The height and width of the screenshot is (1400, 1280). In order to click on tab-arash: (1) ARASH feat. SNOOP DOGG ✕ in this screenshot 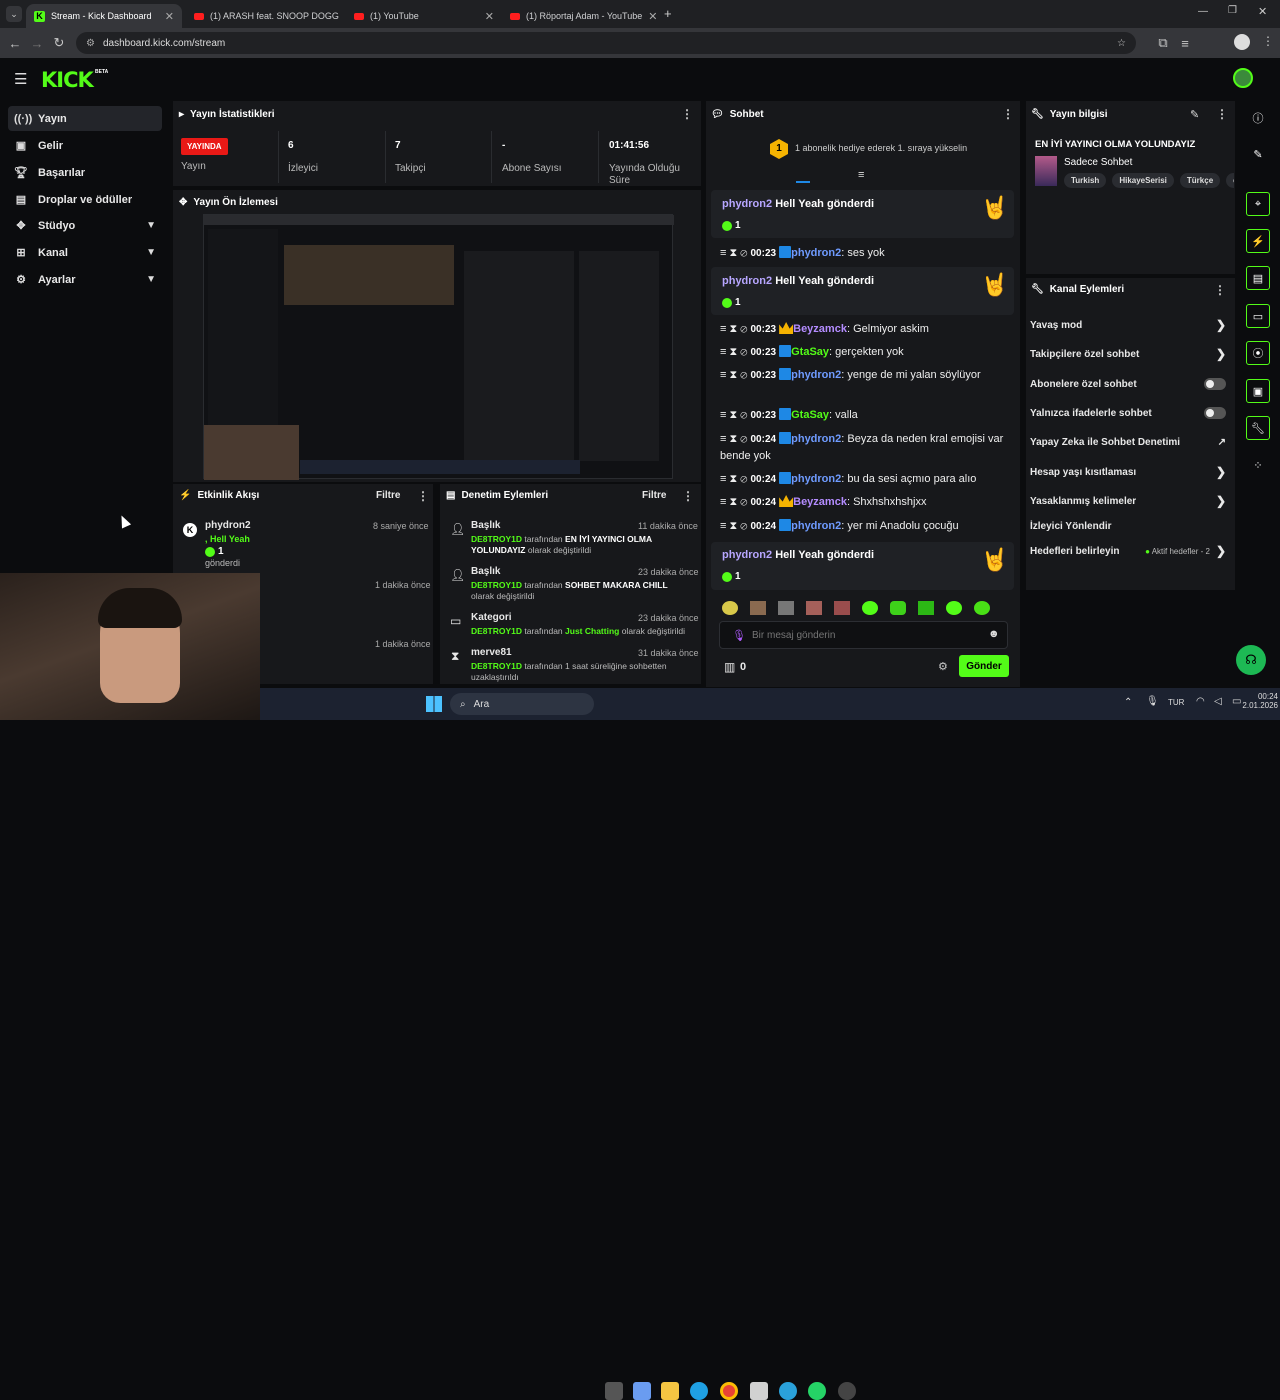, I will do `click(264, 16)`.